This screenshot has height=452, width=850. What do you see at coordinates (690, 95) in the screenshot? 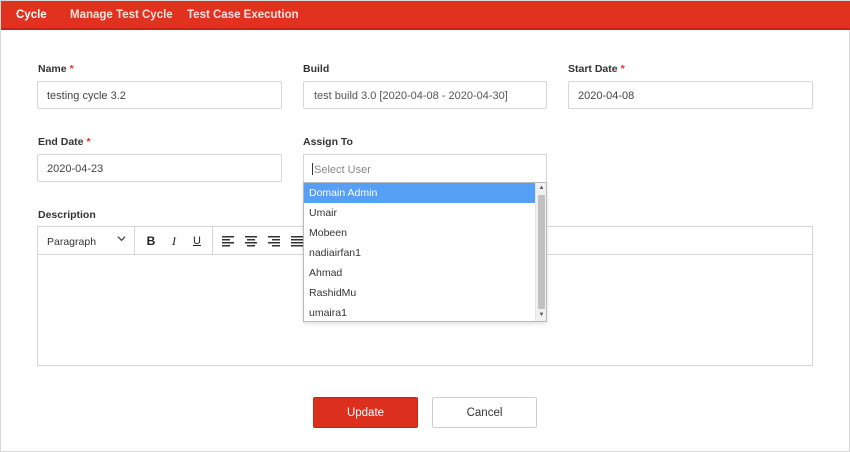
I see `start-date-input: 2020-04-08` at bounding box center [690, 95].